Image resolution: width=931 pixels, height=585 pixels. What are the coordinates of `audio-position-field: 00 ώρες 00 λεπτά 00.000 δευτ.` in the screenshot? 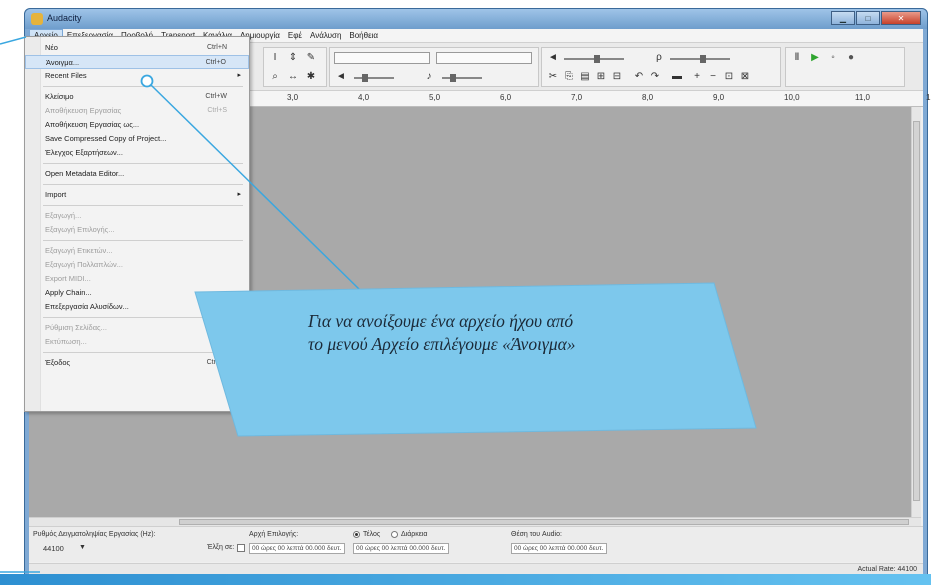 It's located at (559, 548).